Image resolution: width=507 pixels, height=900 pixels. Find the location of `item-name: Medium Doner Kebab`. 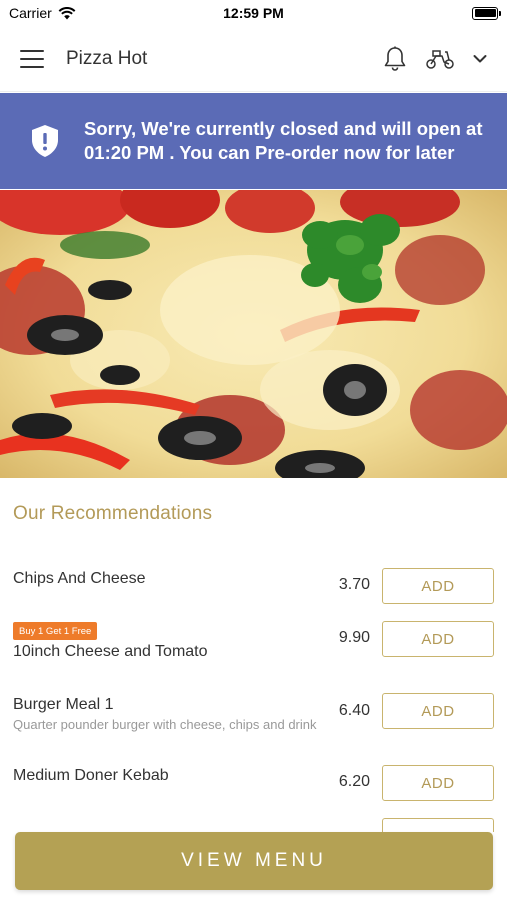

item-name: Medium Doner Kebab is located at coordinates (91, 775).